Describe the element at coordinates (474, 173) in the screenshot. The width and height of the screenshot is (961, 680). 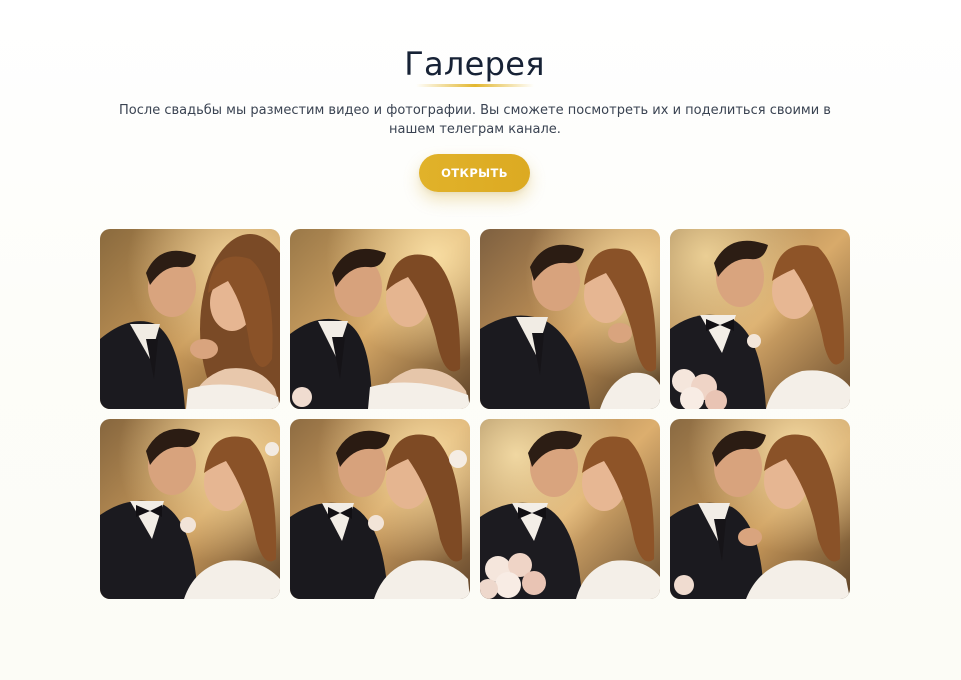
I see `open-gallery-button: ОТКРЫТЬ` at that location.